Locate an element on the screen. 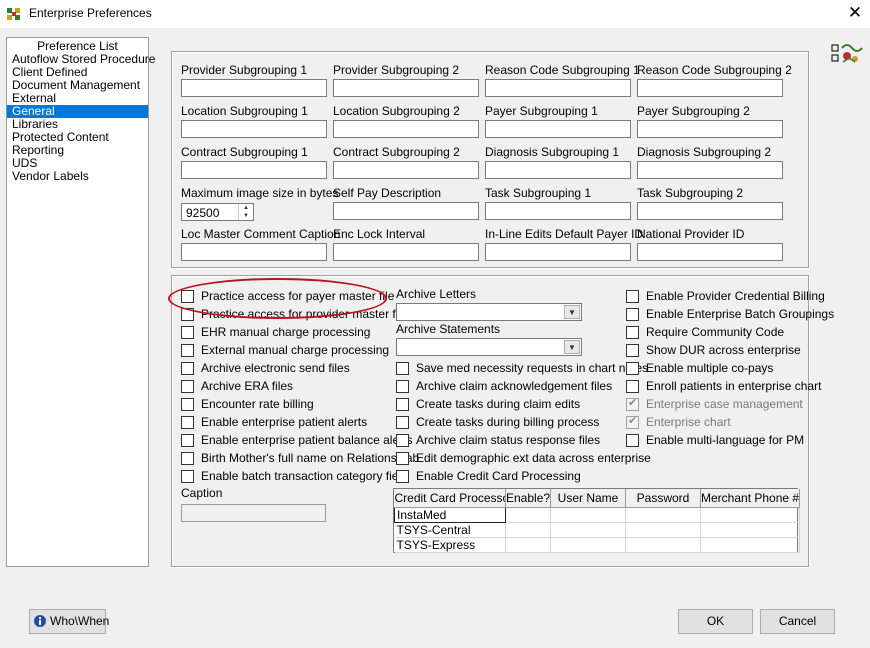  inline-edits-default-payer-id-field is located at coordinates (558, 252).